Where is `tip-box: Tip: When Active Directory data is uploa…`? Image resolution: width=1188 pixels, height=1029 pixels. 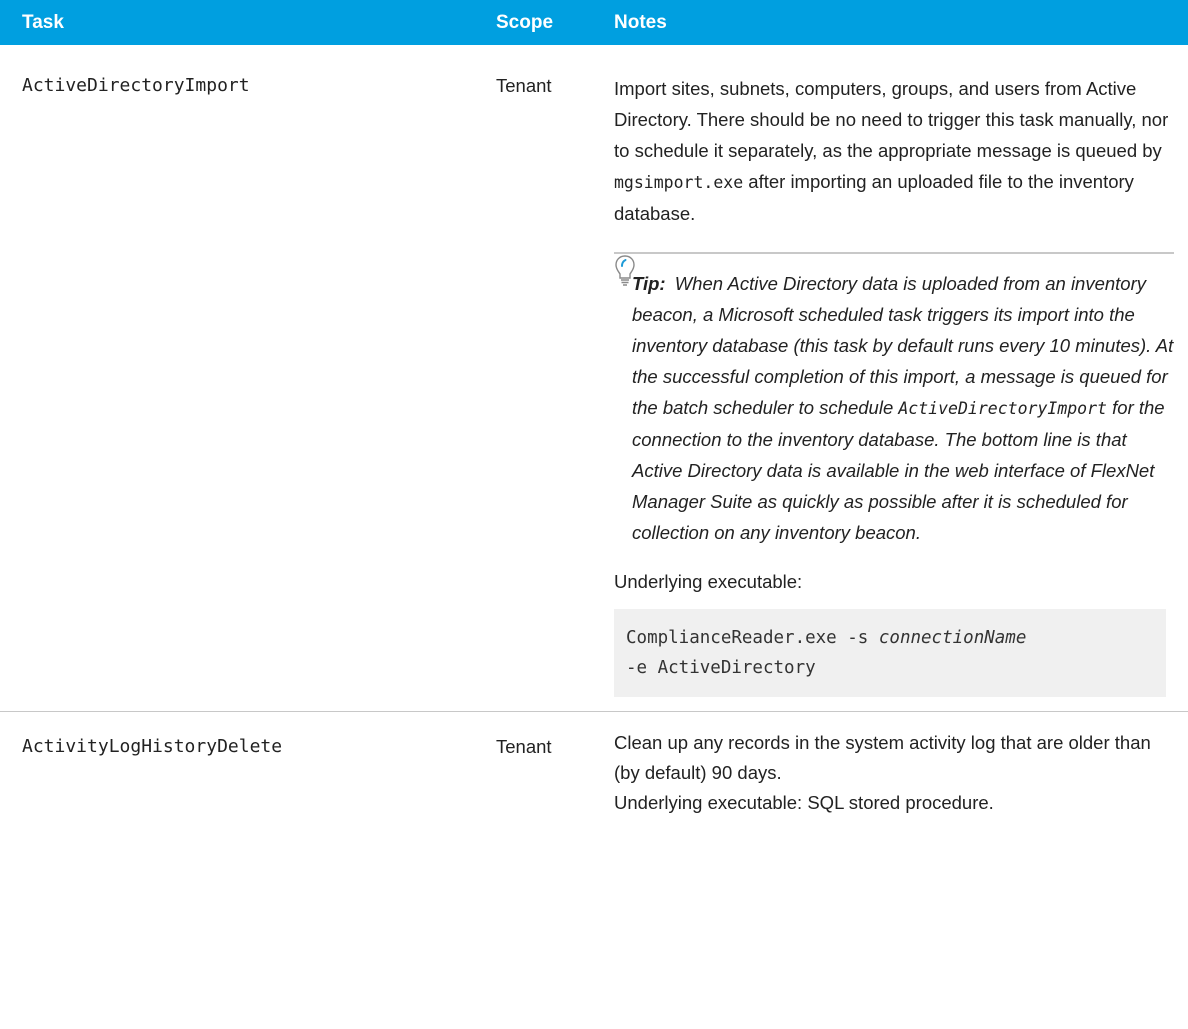 tip-box: Tip: When Active Directory data is uploa… is located at coordinates (894, 400).